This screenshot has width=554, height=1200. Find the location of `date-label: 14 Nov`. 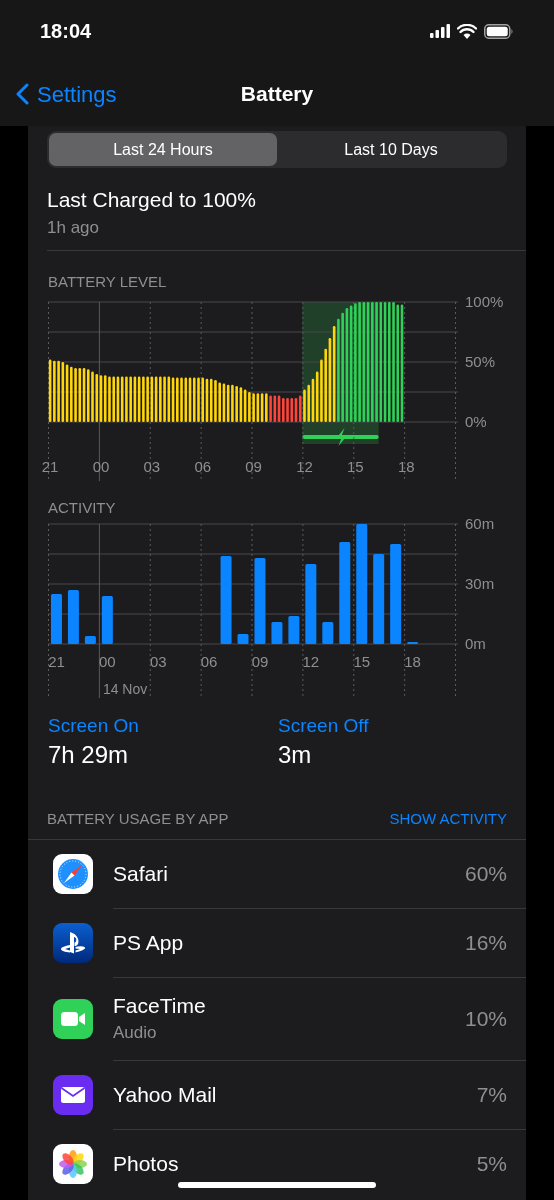

date-label: 14 Nov is located at coordinates (125, 689).